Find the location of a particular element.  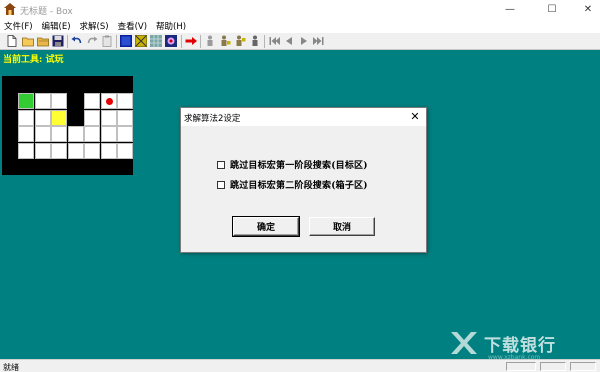

man-step-icon is located at coordinates (240, 41).